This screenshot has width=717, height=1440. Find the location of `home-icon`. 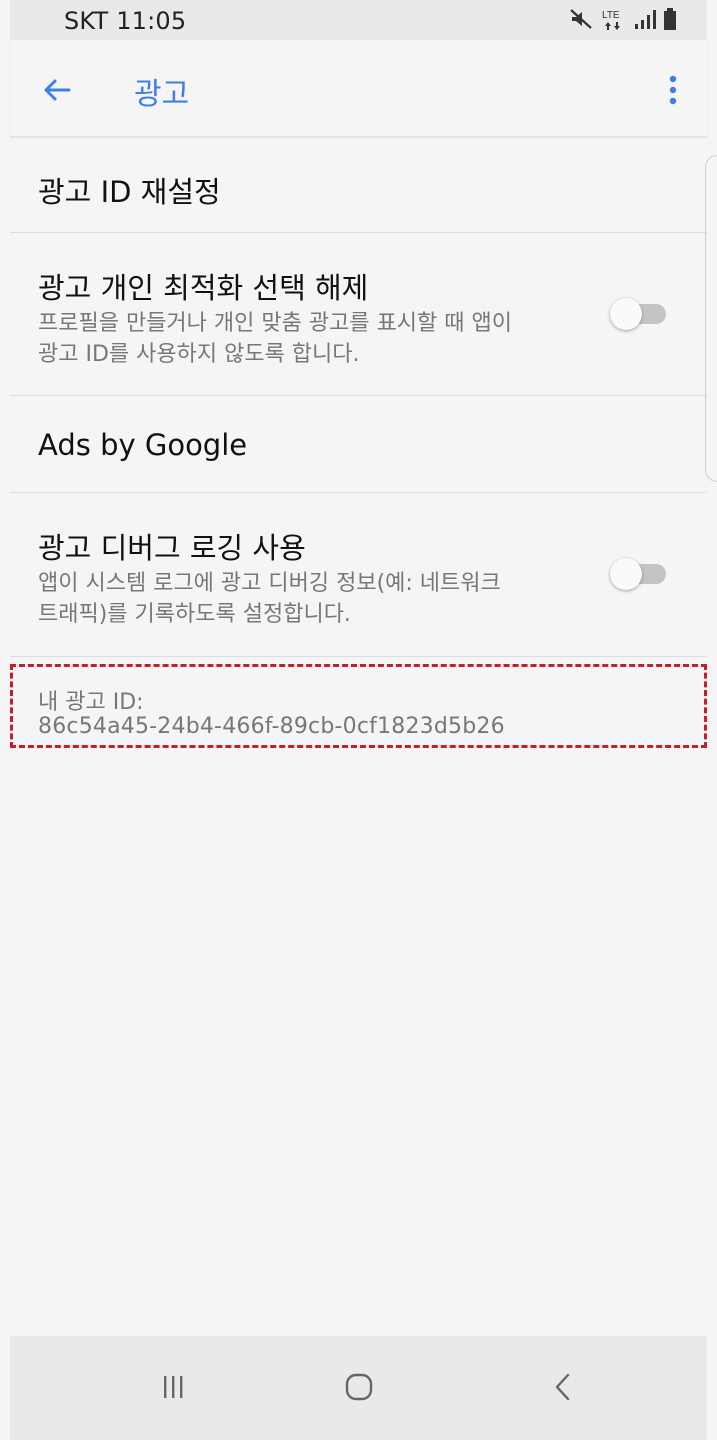

home-icon is located at coordinates (359, 1387).